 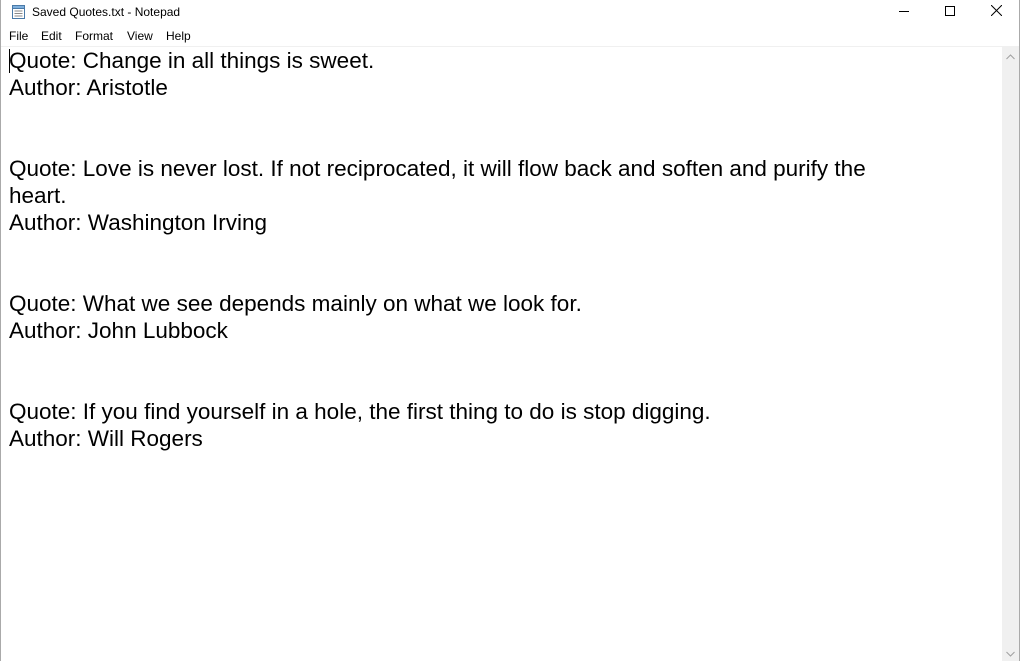 I want to click on editor-line: heart., so click(x=38, y=195).